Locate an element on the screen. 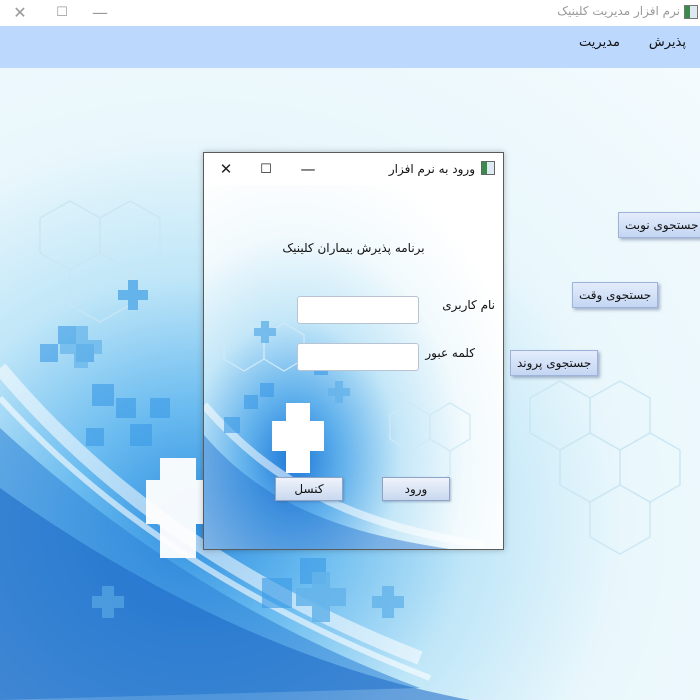  login-dialog-title: ورود به نرم افزار is located at coordinates (431, 169).